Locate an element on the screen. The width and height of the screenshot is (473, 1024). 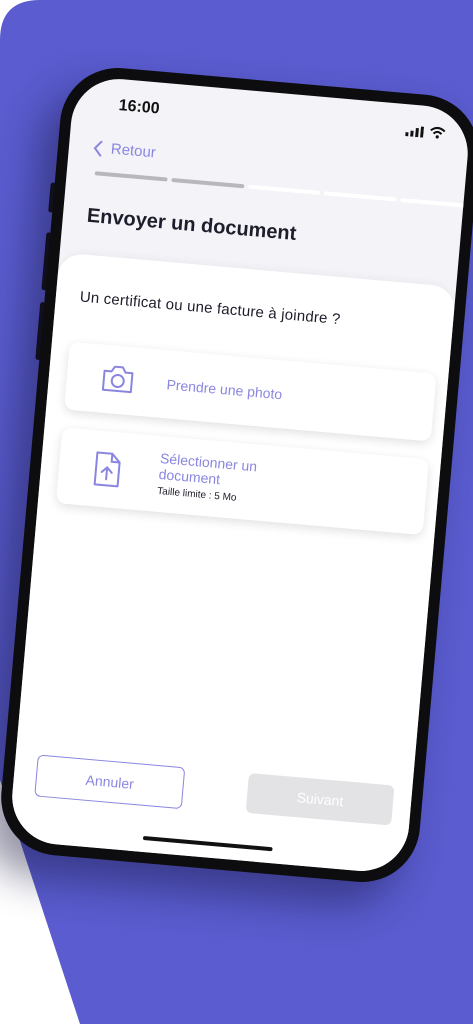
camera-icon is located at coordinates (117, 379).